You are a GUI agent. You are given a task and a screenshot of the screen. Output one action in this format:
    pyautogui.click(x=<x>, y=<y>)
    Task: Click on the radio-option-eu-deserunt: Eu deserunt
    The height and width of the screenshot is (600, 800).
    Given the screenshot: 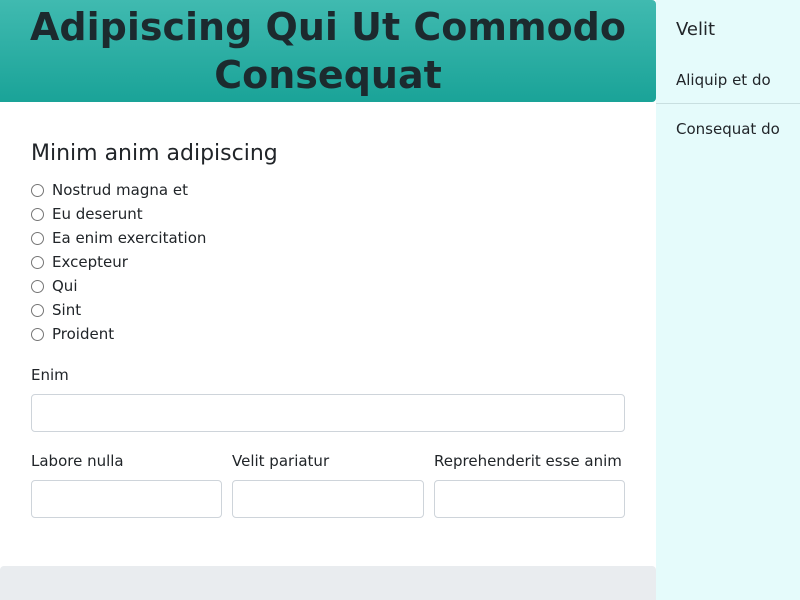 What is the action you would take?
    pyautogui.click(x=118, y=214)
    